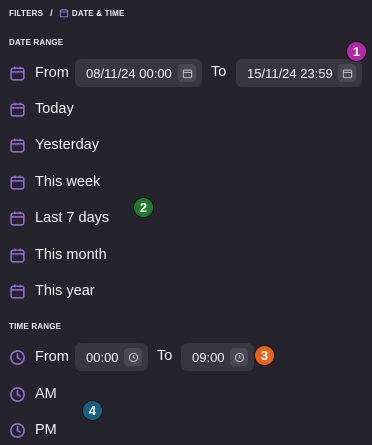 This screenshot has width=372, height=445. Describe the element at coordinates (68, 182) in the screenshot. I see `date-preset-label: This week` at that location.